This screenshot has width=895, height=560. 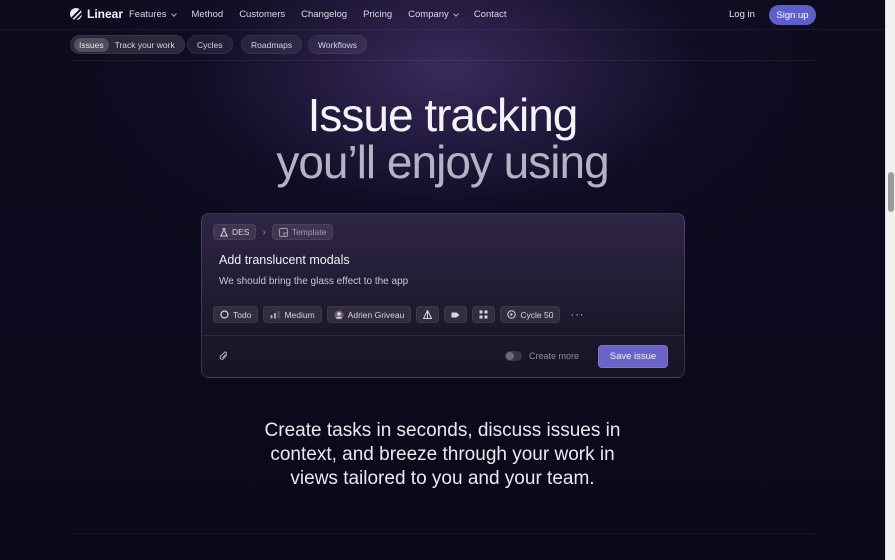 I want to click on tab-label: Workflows, so click(x=338, y=44).